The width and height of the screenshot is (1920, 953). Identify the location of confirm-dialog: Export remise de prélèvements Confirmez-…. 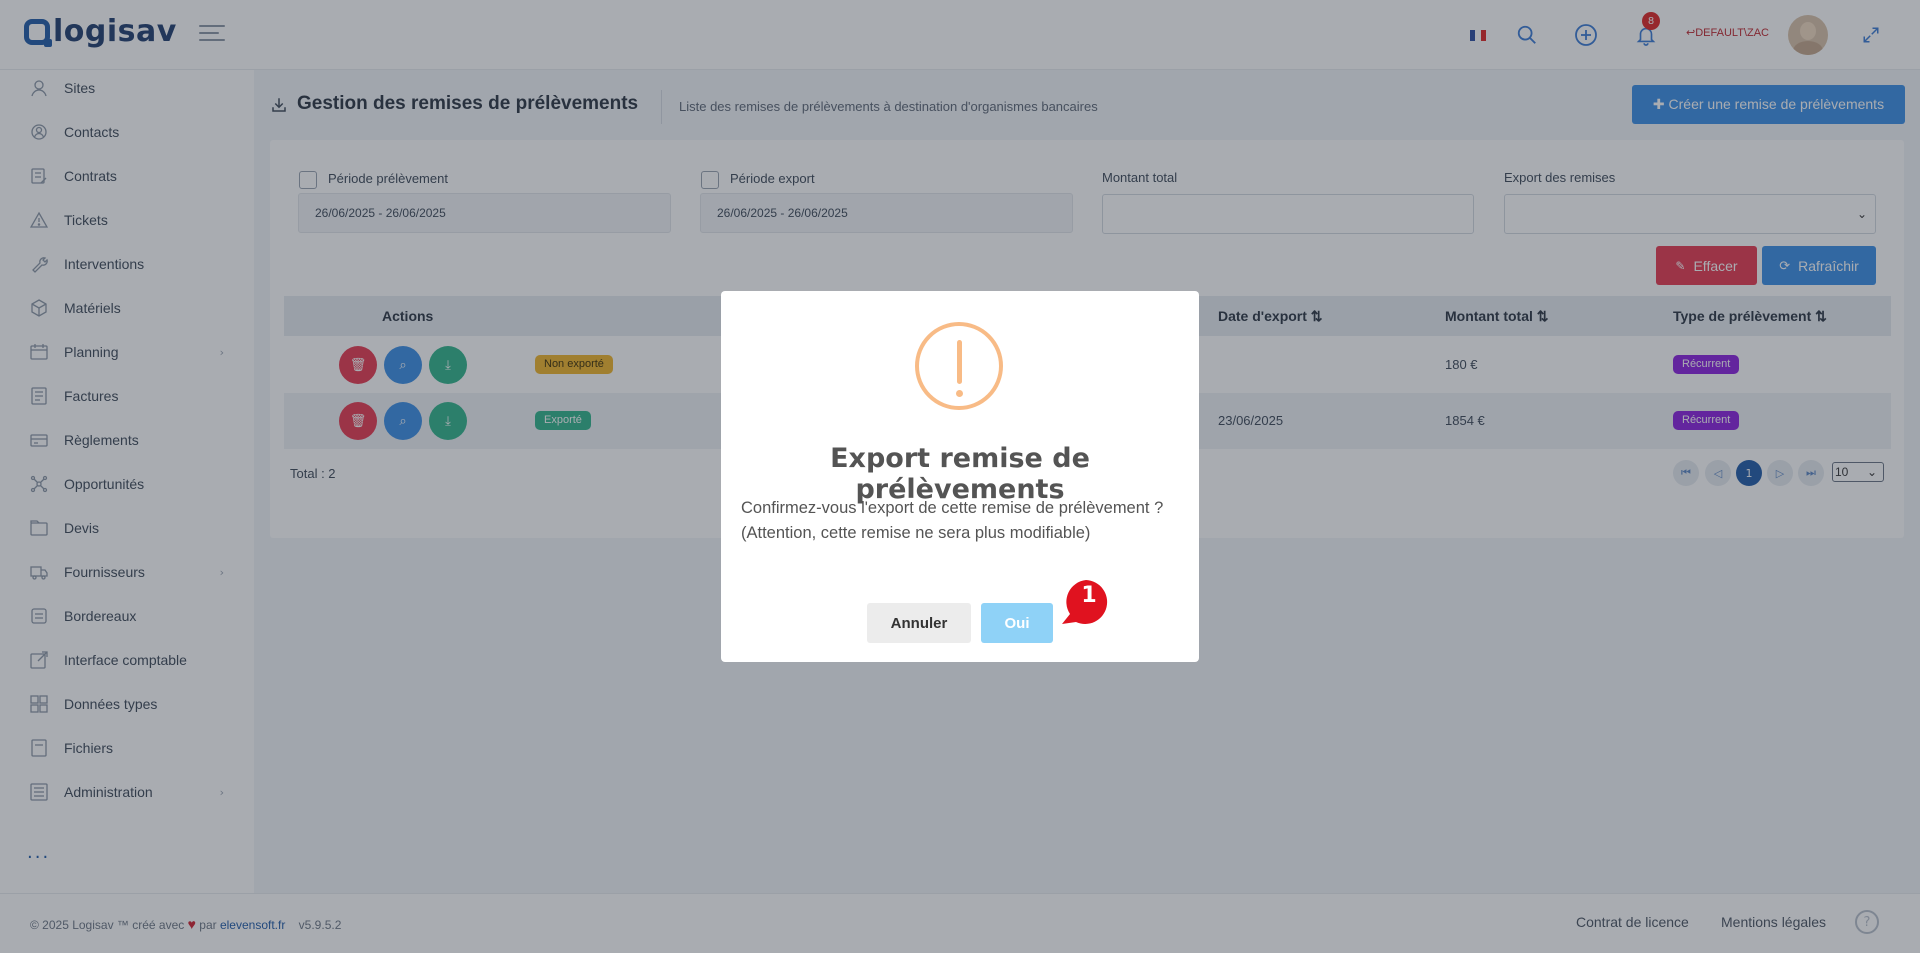
(960, 476).